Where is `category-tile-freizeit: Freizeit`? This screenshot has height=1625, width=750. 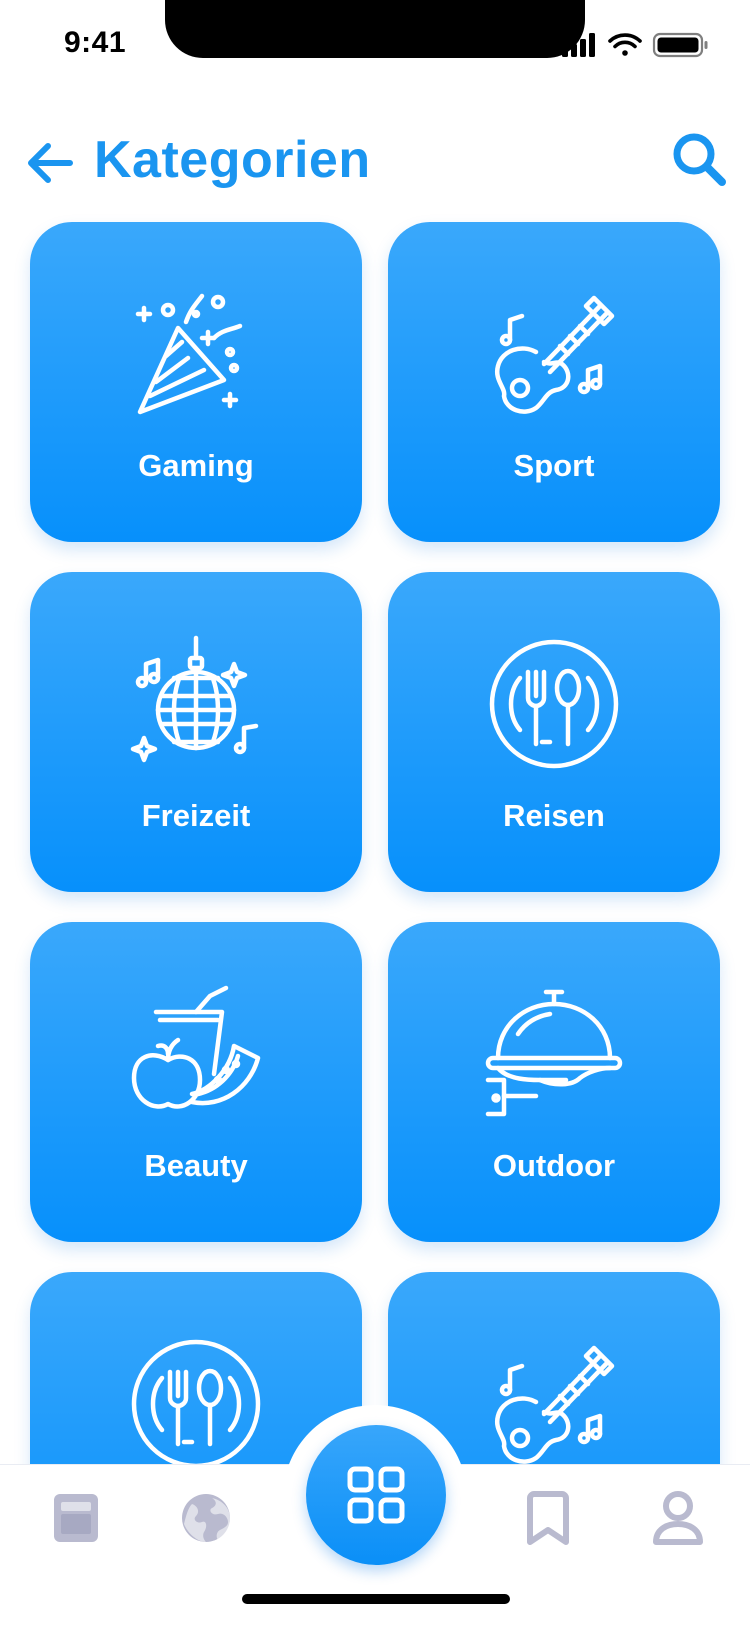
category-tile-freizeit: Freizeit is located at coordinates (196, 732).